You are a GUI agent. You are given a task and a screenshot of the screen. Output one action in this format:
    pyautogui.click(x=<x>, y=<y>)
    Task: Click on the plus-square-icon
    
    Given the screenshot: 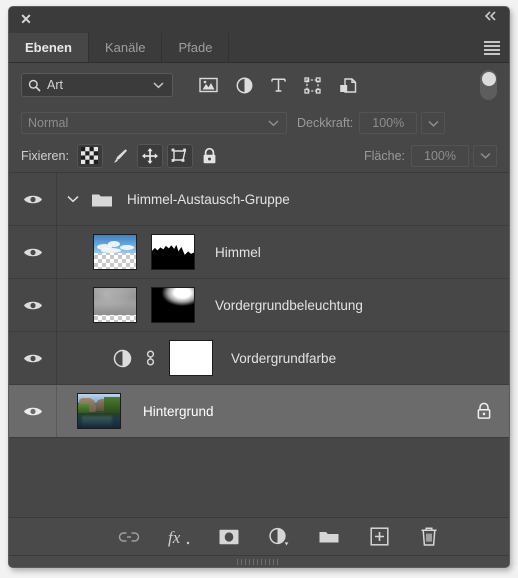 What is the action you would take?
    pyautogui.click(x=379, y=536)
    